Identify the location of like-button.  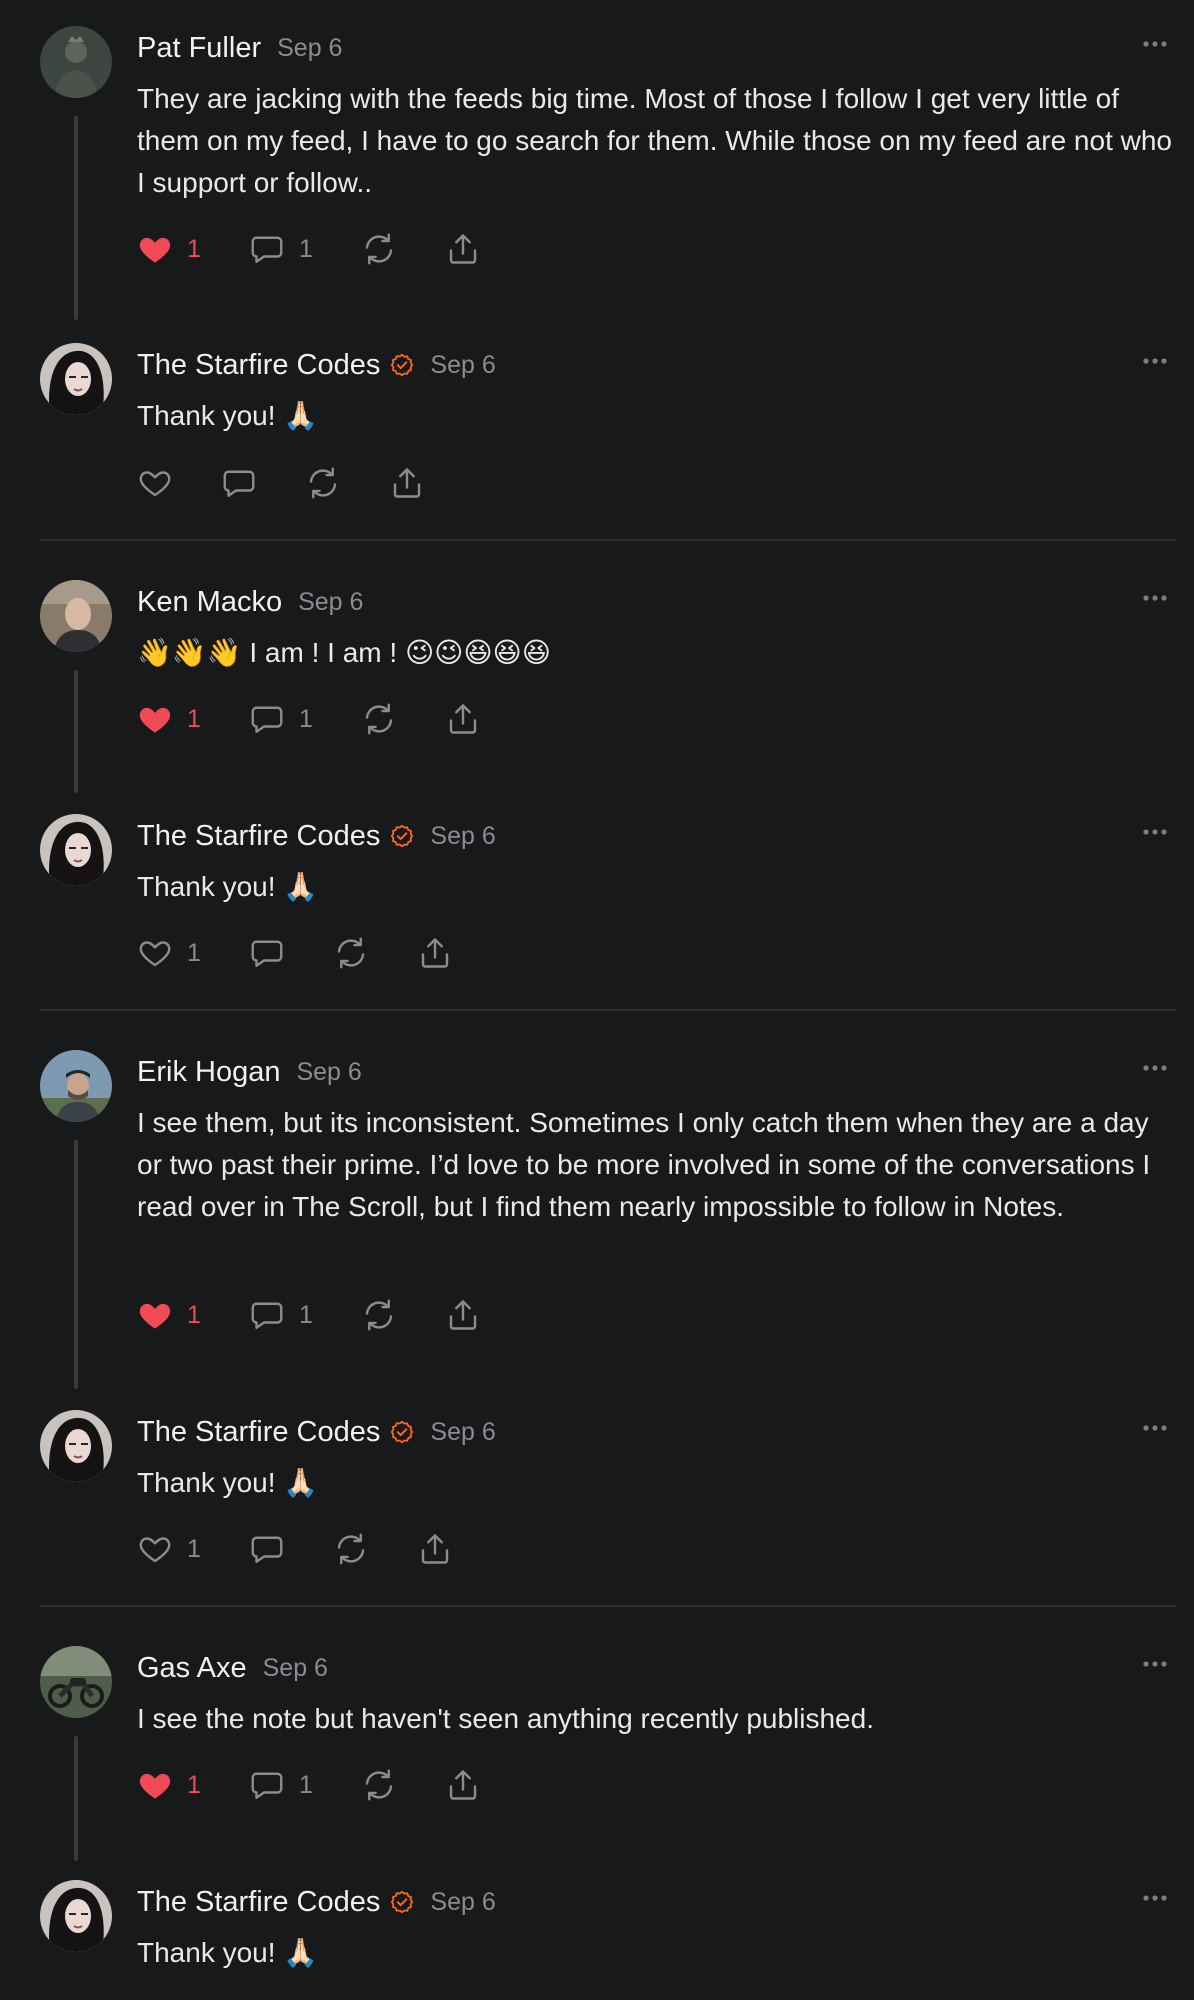
(155, 483).